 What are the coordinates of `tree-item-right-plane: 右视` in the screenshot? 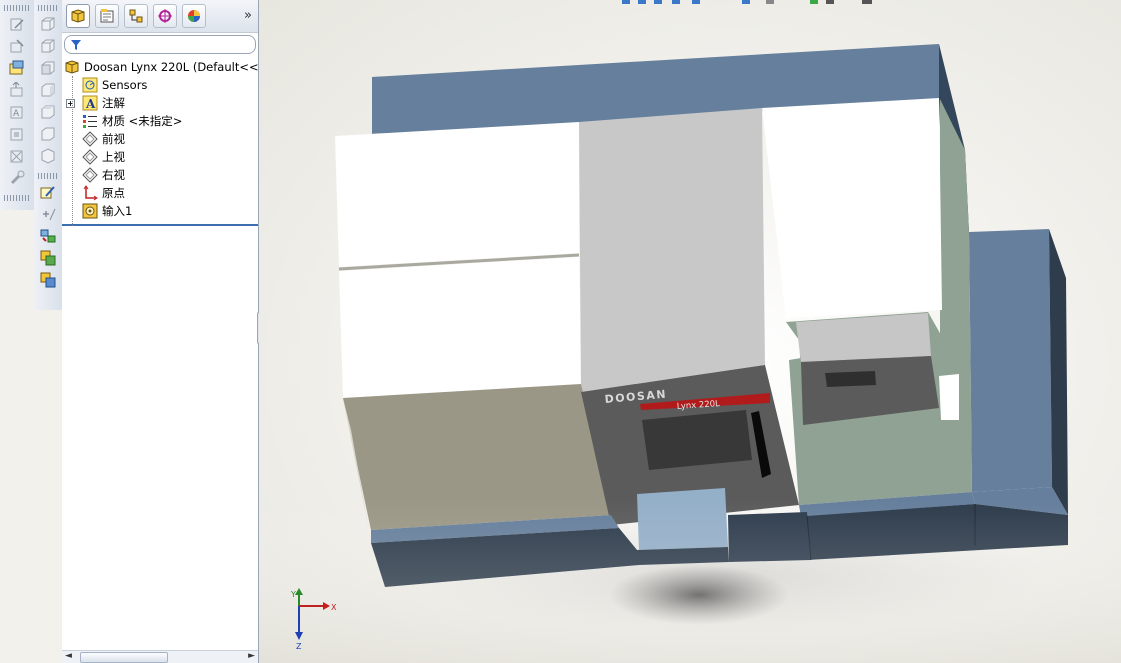 It's located at (160, 175).